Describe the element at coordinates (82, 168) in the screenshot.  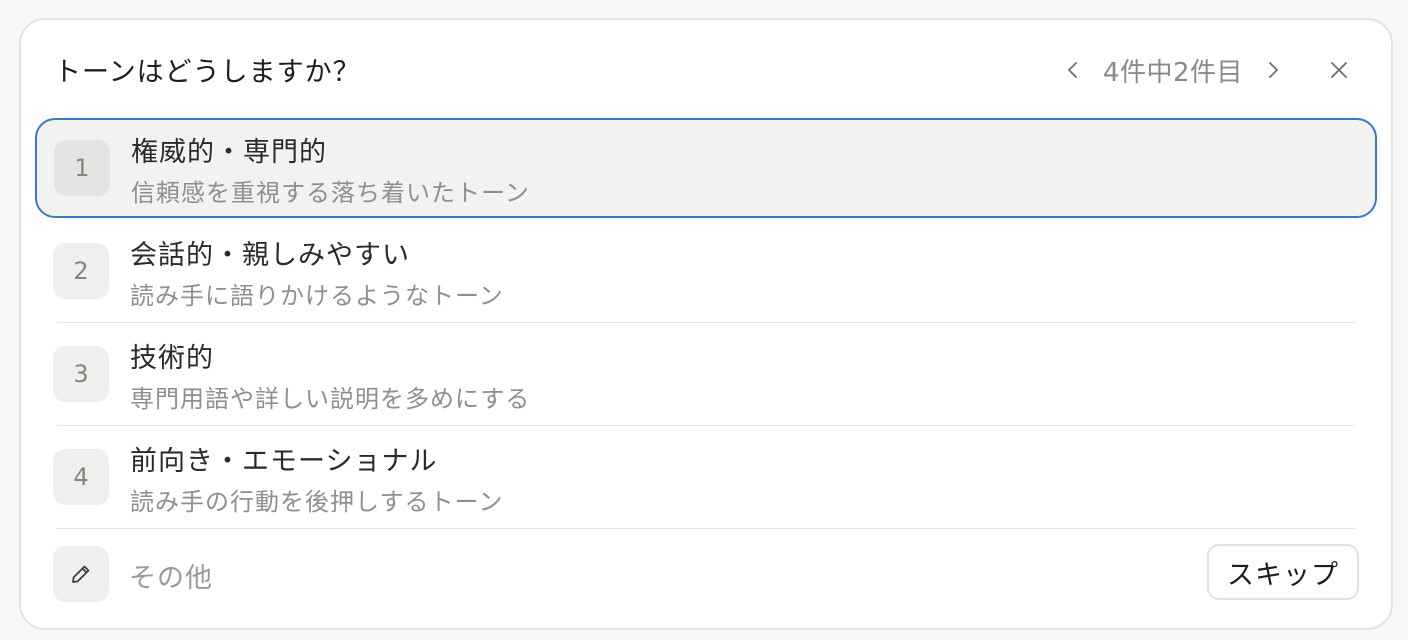
I see `option-number: 1` at that location.